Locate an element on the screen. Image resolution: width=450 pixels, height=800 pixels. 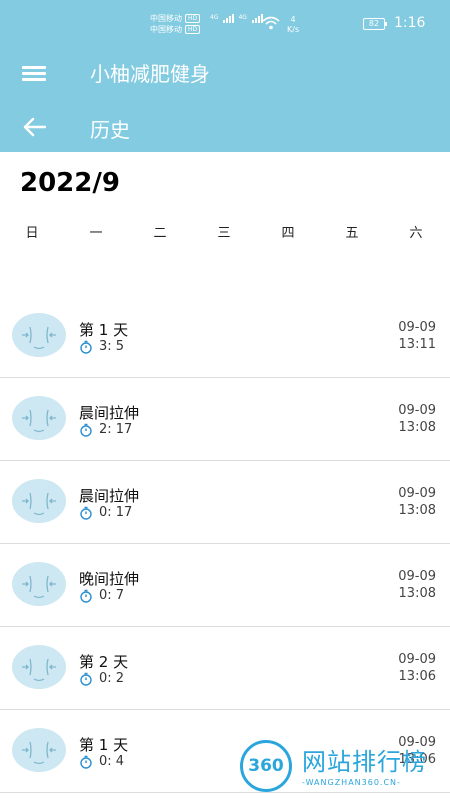
speed-unit: K/s is located at coordinates (293, 29).